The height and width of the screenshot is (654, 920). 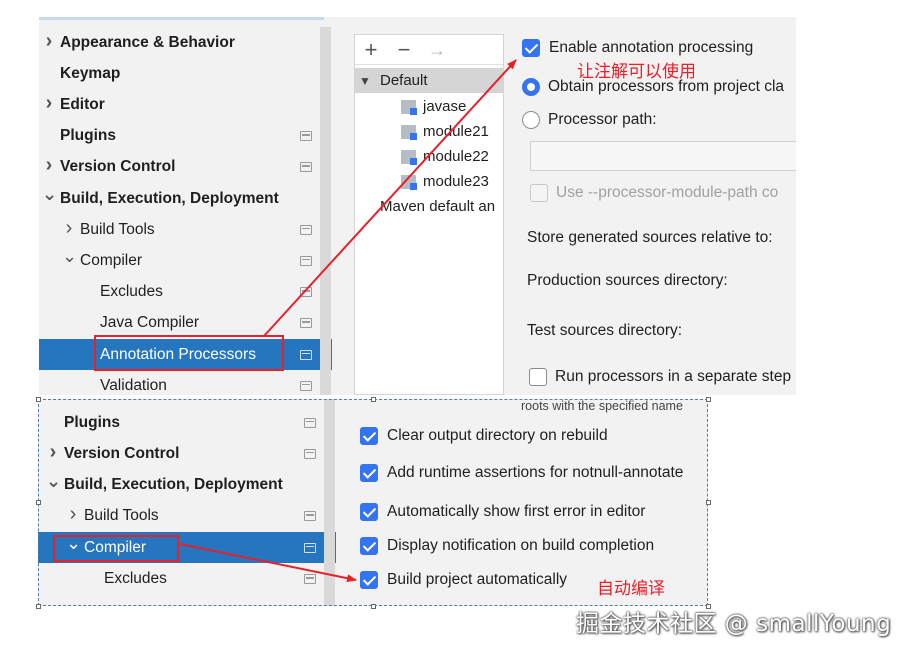 What do you see at coordinates (185, 382) in the screenshot?
I see `sidebar-item: Validation` at bounding box center [185, 382].